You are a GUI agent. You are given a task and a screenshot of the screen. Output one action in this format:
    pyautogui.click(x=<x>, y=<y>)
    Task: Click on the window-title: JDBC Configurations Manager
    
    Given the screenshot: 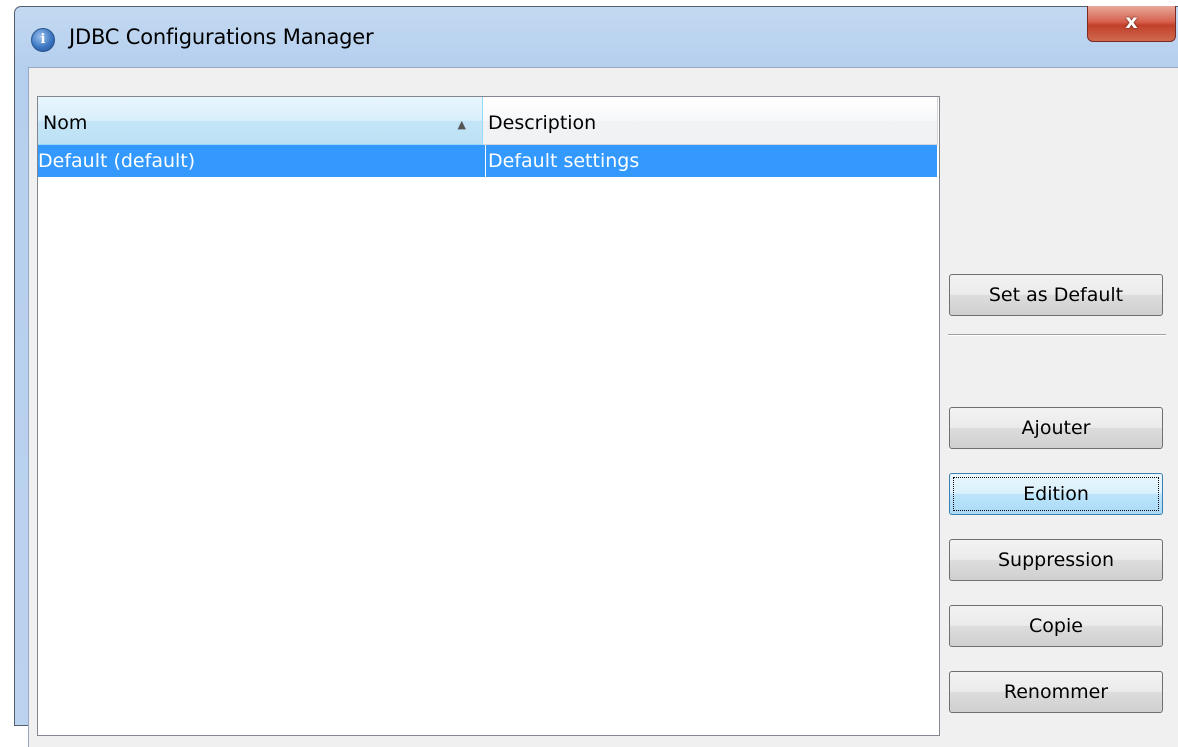 What is the action you would take?
    pyautogui.click(x=221, y=37)
    